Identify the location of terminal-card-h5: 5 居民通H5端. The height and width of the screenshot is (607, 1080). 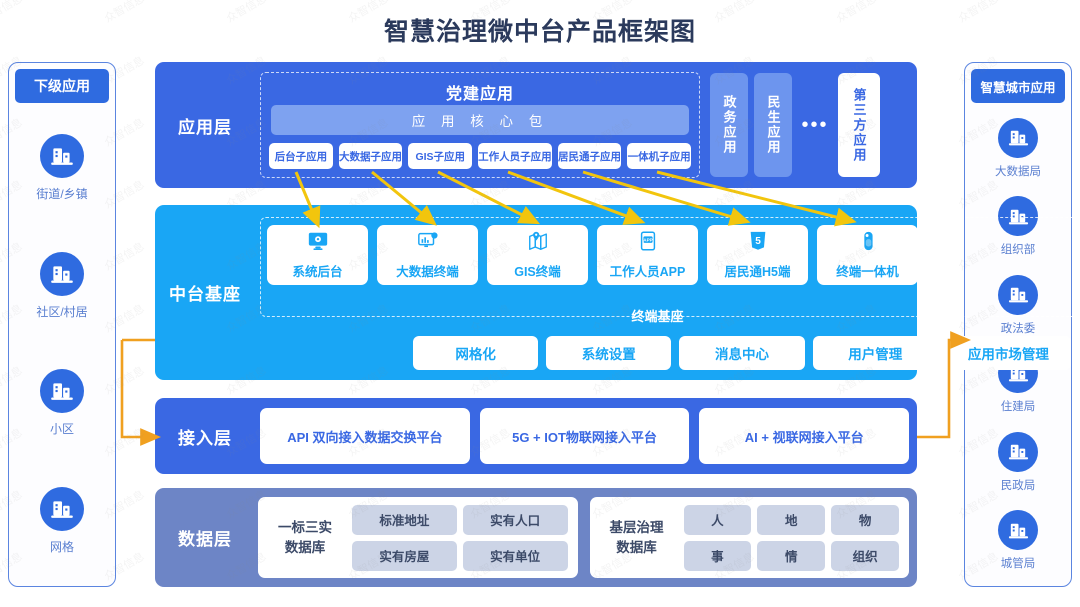
(757, 255).